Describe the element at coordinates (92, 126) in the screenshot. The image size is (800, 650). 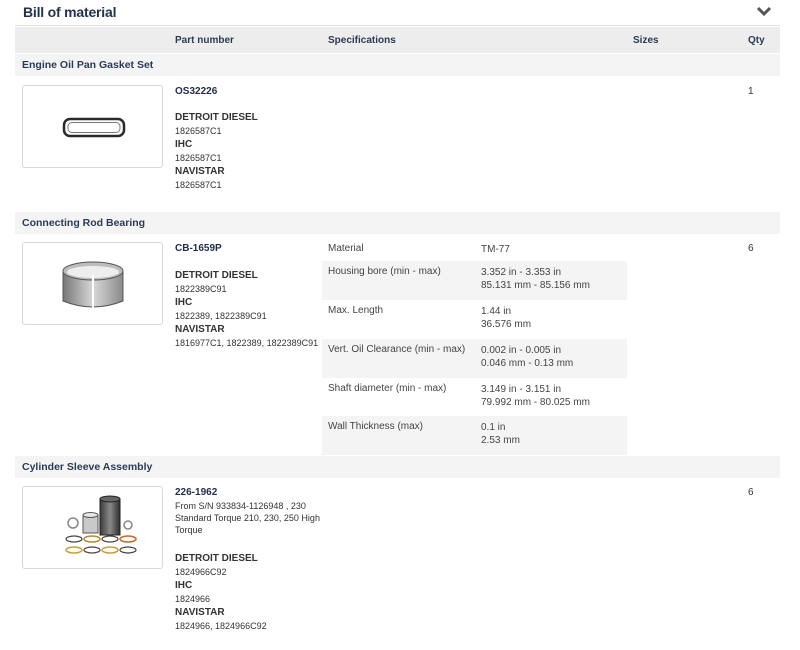
I see `gasket-image` at that location.